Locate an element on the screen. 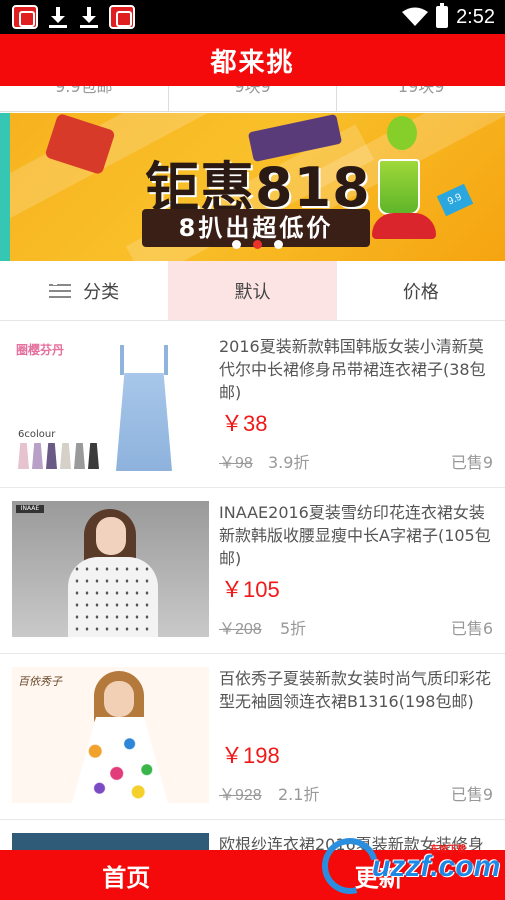 This screenshot has height=900, width=505. top-category-tabs: 9.9包邮 9块9 19块9 is located at coordinates (252, 99).